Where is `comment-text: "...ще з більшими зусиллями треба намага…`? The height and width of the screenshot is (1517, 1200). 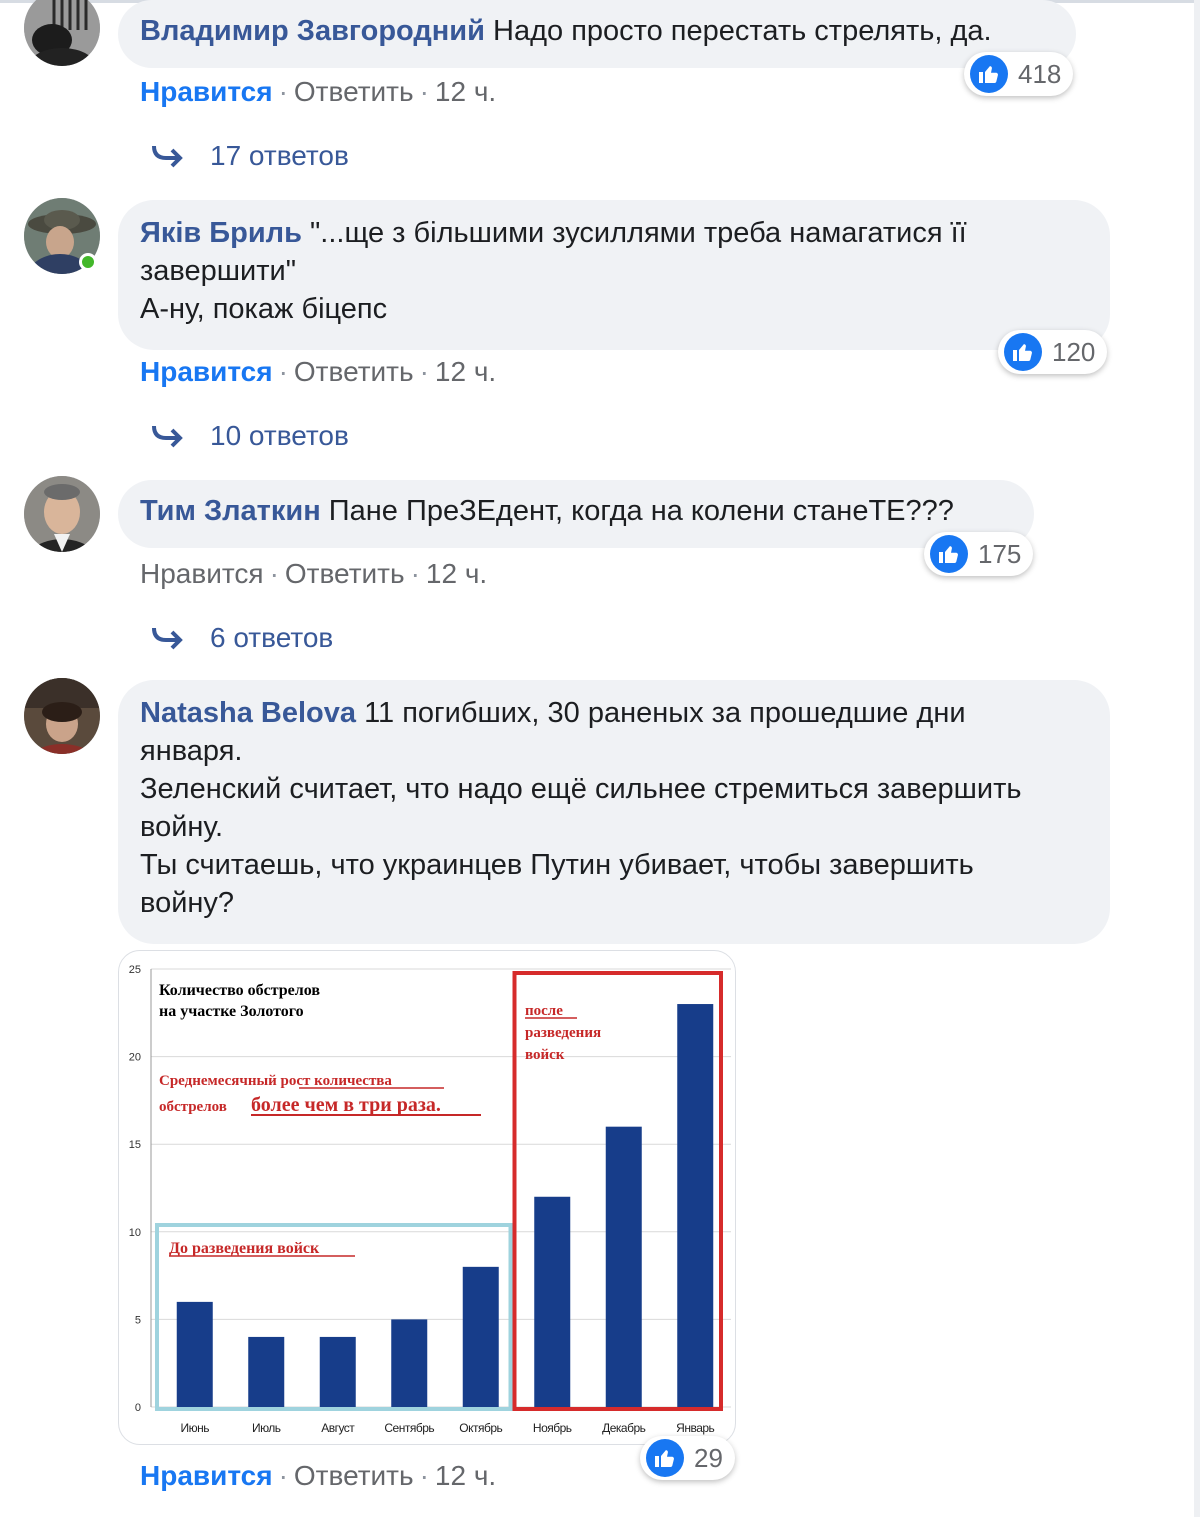 comment-text: "...ще з більшими зусиллями треба намага… is located at coordinates (638, 233).